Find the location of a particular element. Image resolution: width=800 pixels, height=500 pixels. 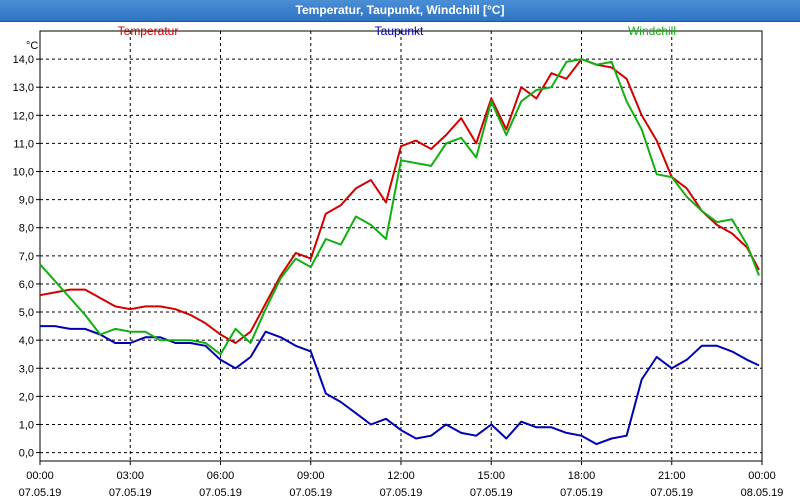

legend-taupunkt: Taupunkt is located at coordinates (399, 31).